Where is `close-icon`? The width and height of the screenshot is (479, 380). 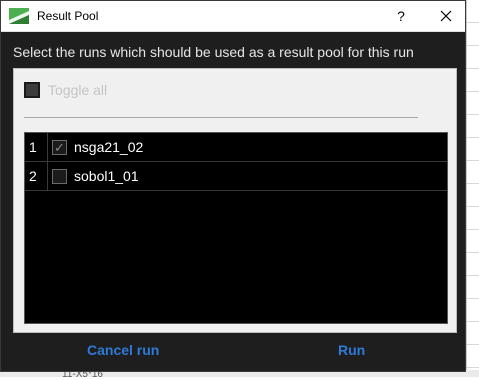
close-icon is located at coordinates (446, 16).